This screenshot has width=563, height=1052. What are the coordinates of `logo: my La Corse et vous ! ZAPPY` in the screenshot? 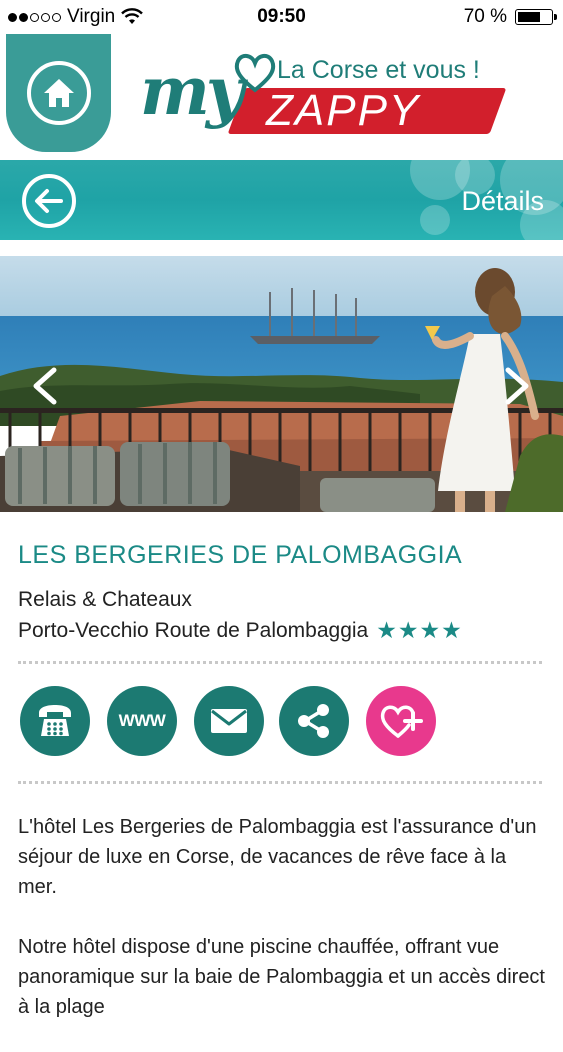 It's located at (325, 98).